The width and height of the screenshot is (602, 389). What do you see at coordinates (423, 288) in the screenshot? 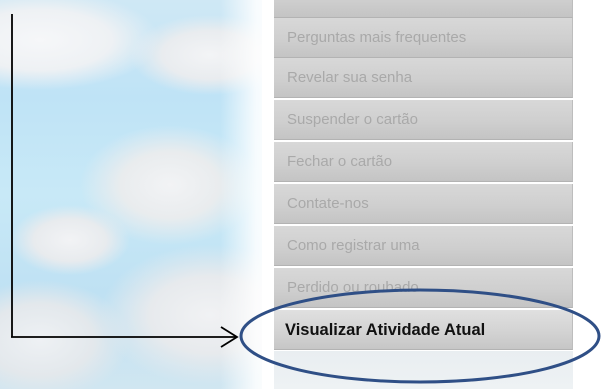
I see `menu-item-lost-stolen: Perdido ou roubado` at bounding box center [423, 288].